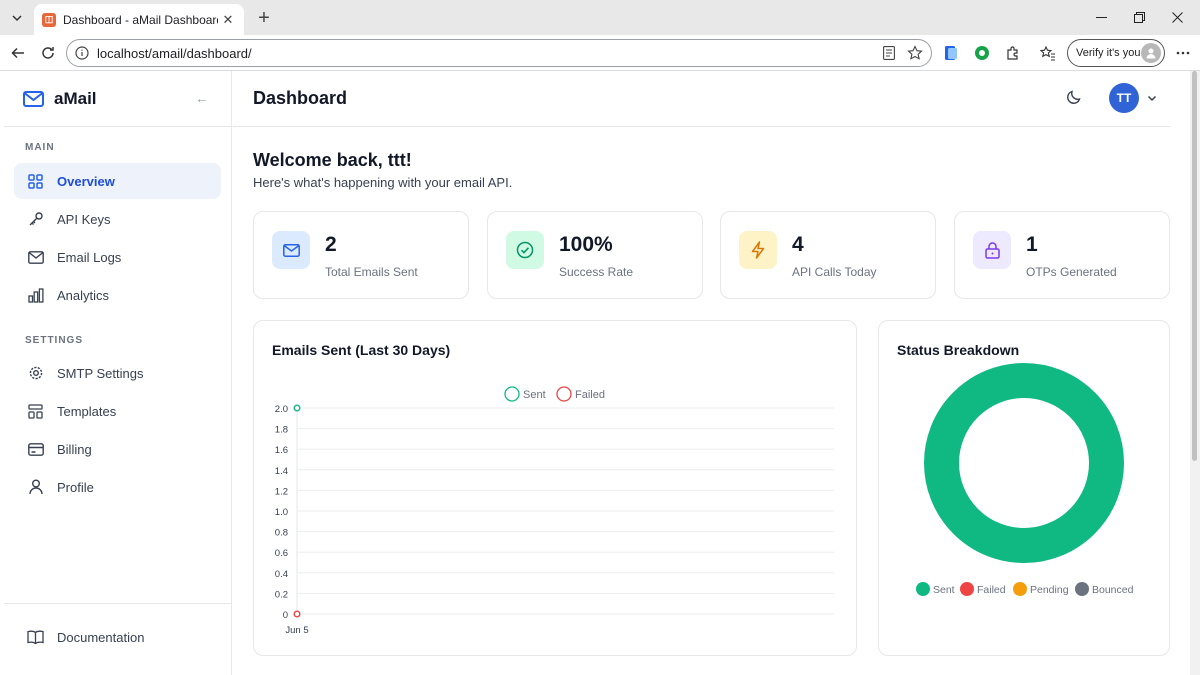 The height and width of the screenshot is (675, 1200). What do you see at coordinates (83, 295) in the screenshot?
I see `sidebar-item-label: Analytics` at bounding box center [83, 295].